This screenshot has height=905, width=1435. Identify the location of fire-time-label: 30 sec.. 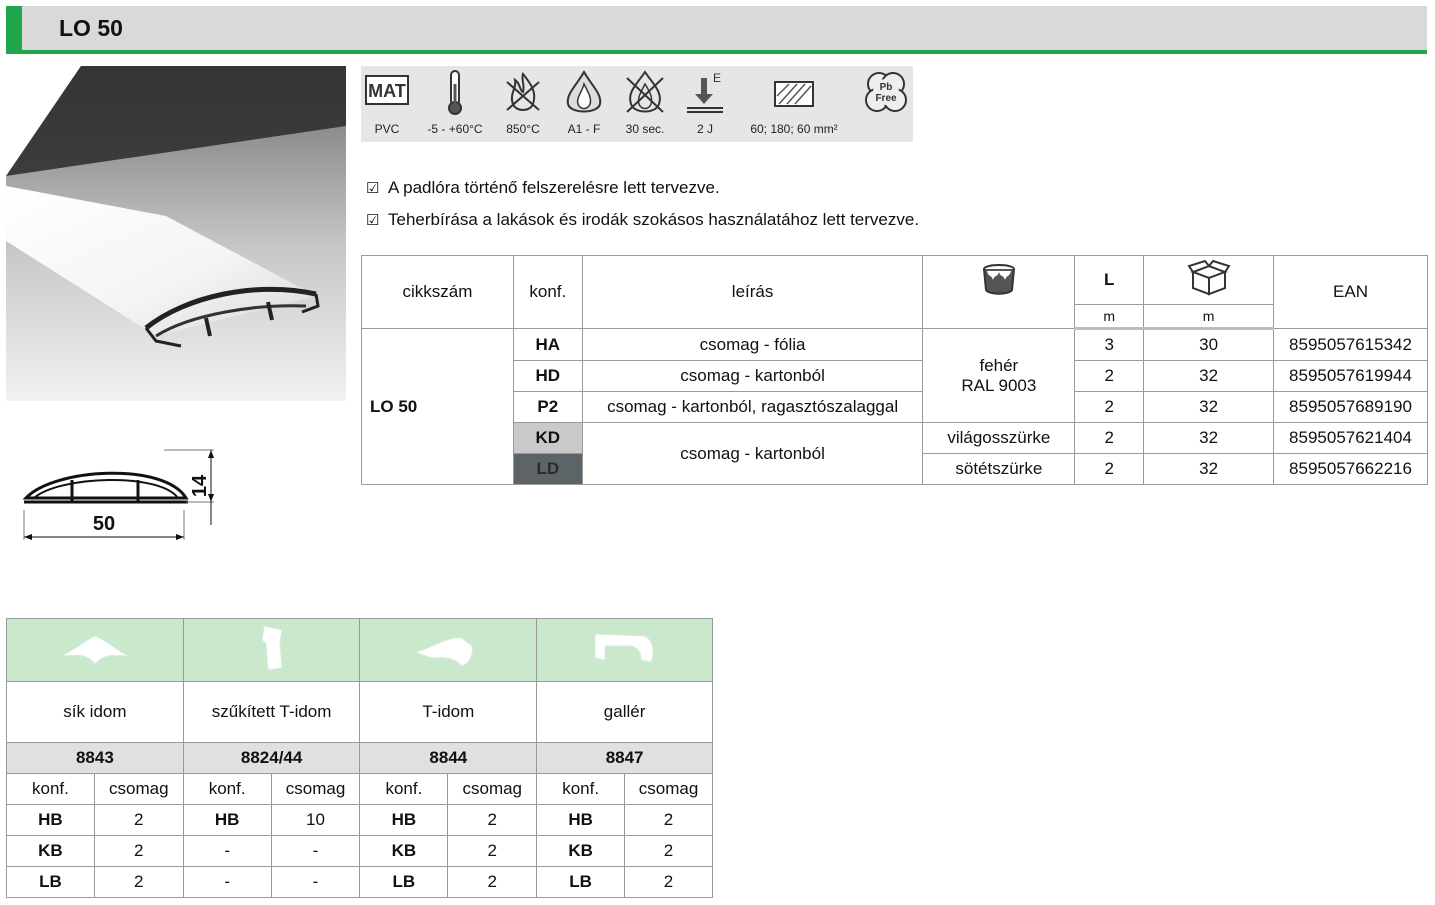
(645, 129).